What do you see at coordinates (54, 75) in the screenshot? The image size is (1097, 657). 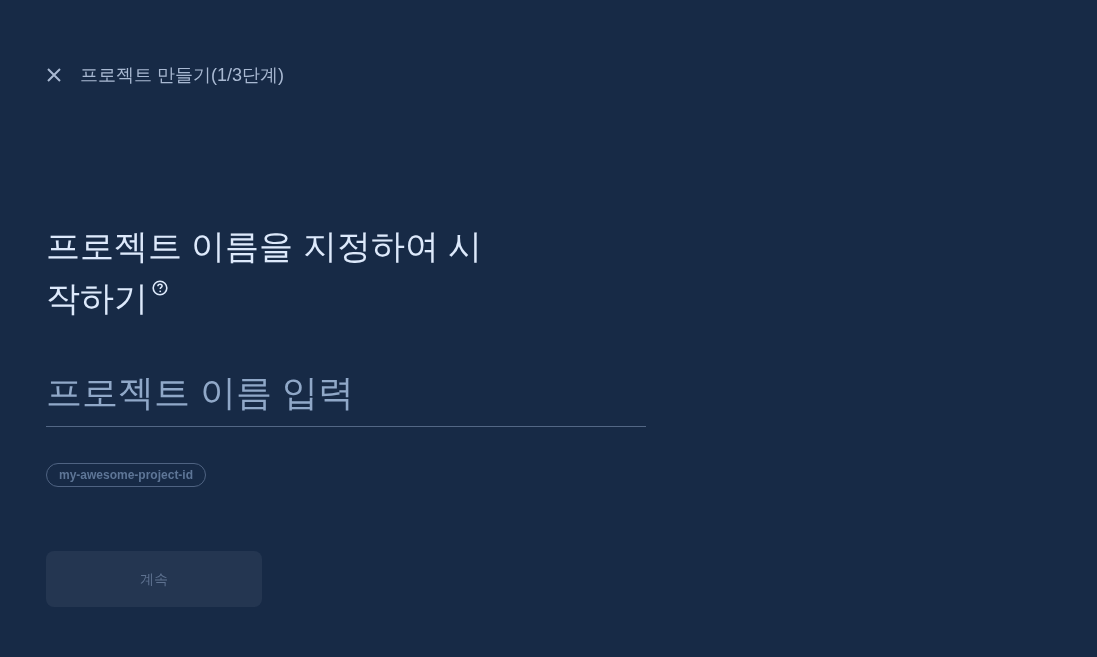 I see `close-icon` at bounding box center [54, 75].